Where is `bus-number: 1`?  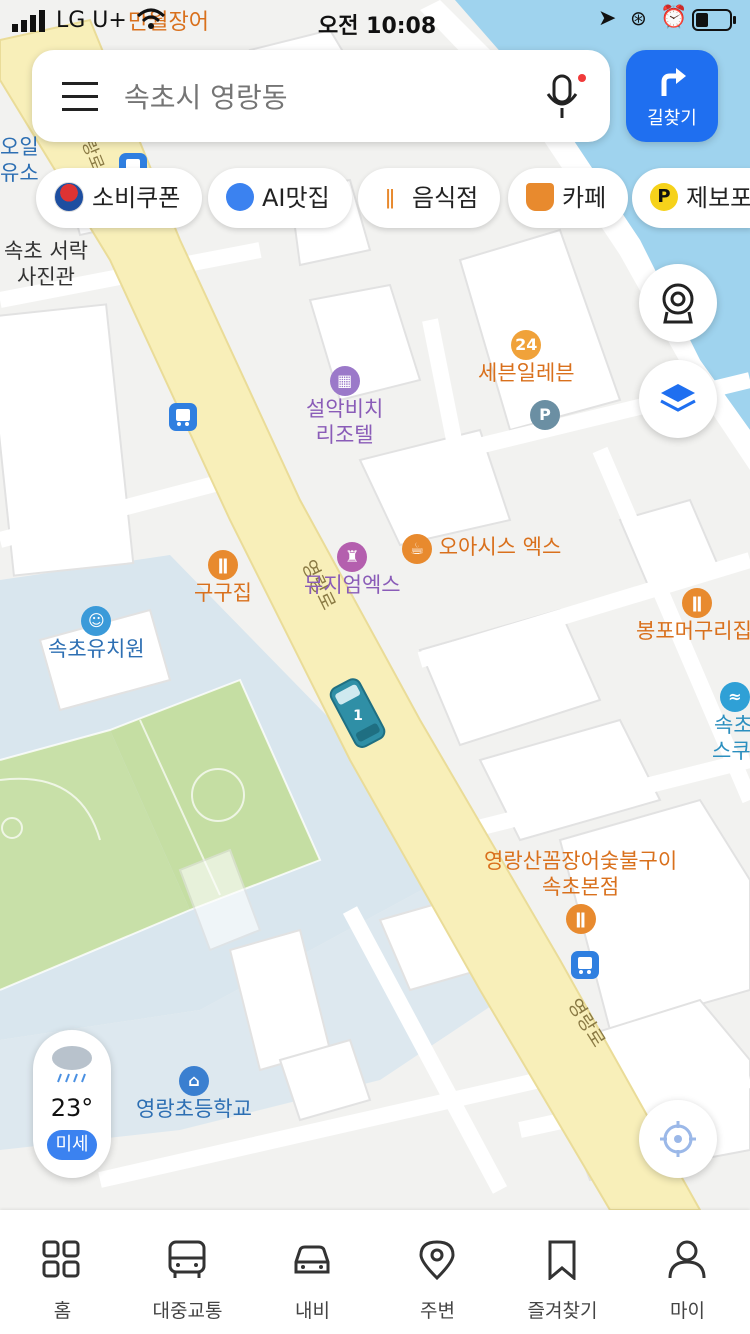 bus-number: 1 is located at coordinates (358, 716).